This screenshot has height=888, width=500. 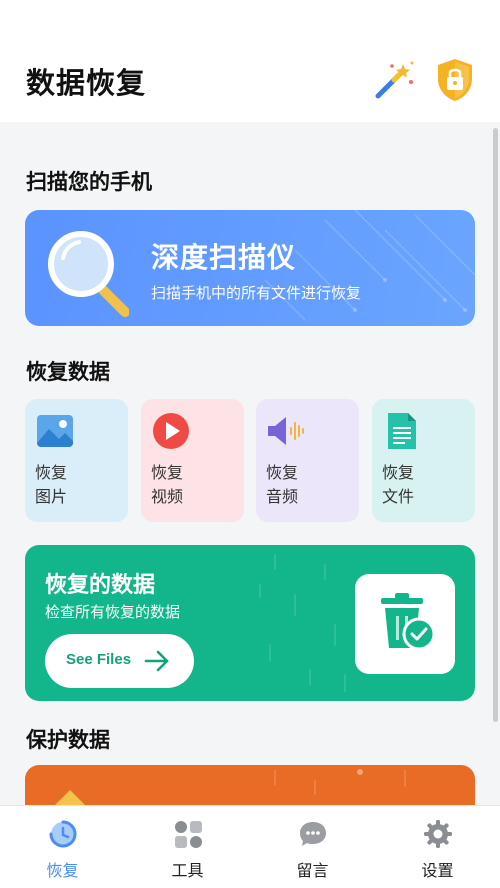 What do you see at coordinates (282, 484) in the screenshot?
I see `recover-audio-label: 恢复 音频` at bounding box center [282, 484].